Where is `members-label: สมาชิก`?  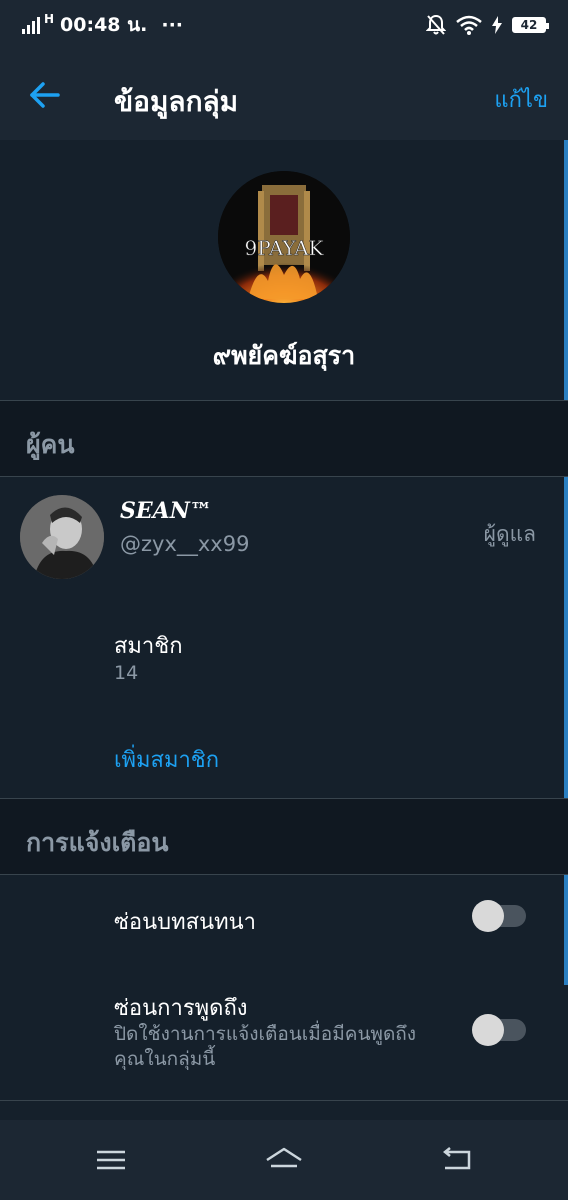
members-label: สมาชิก is located at coordinates (148, 645).